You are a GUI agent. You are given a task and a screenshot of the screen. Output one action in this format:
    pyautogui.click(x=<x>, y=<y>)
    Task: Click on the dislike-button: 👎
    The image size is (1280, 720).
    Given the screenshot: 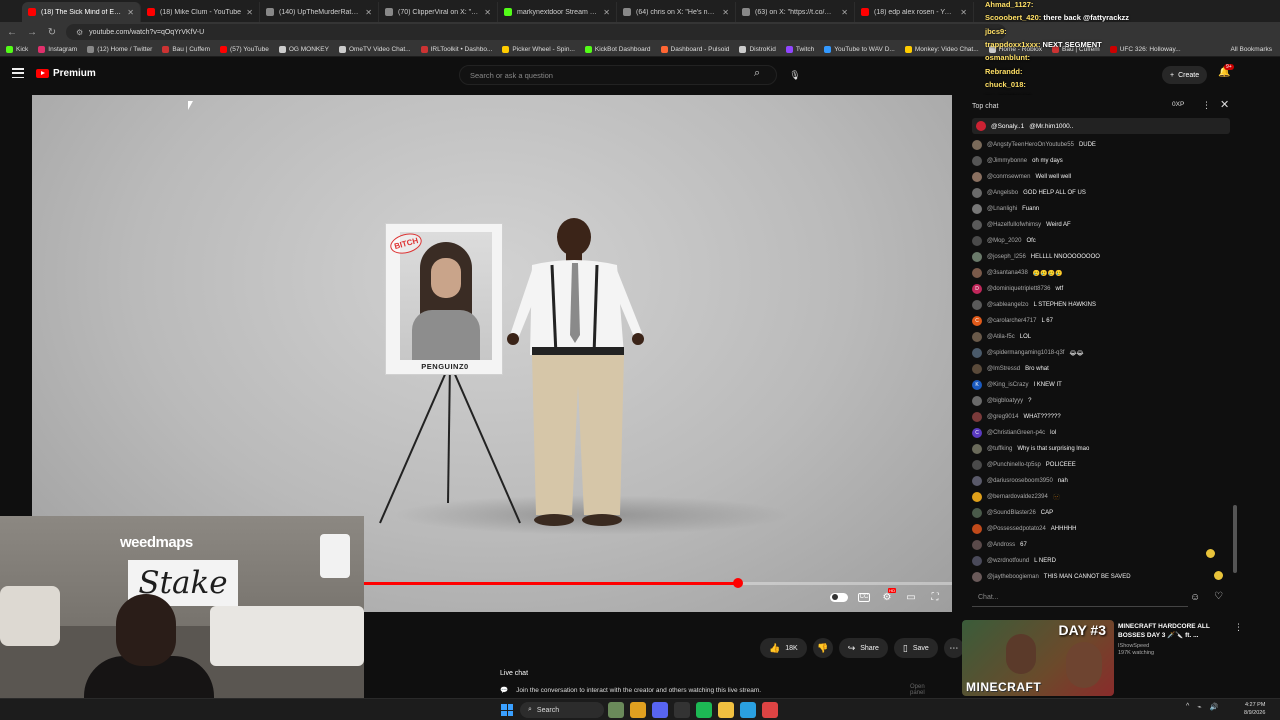 What is the action you would take?
    pyautogui.click(x=822, y=648)
    